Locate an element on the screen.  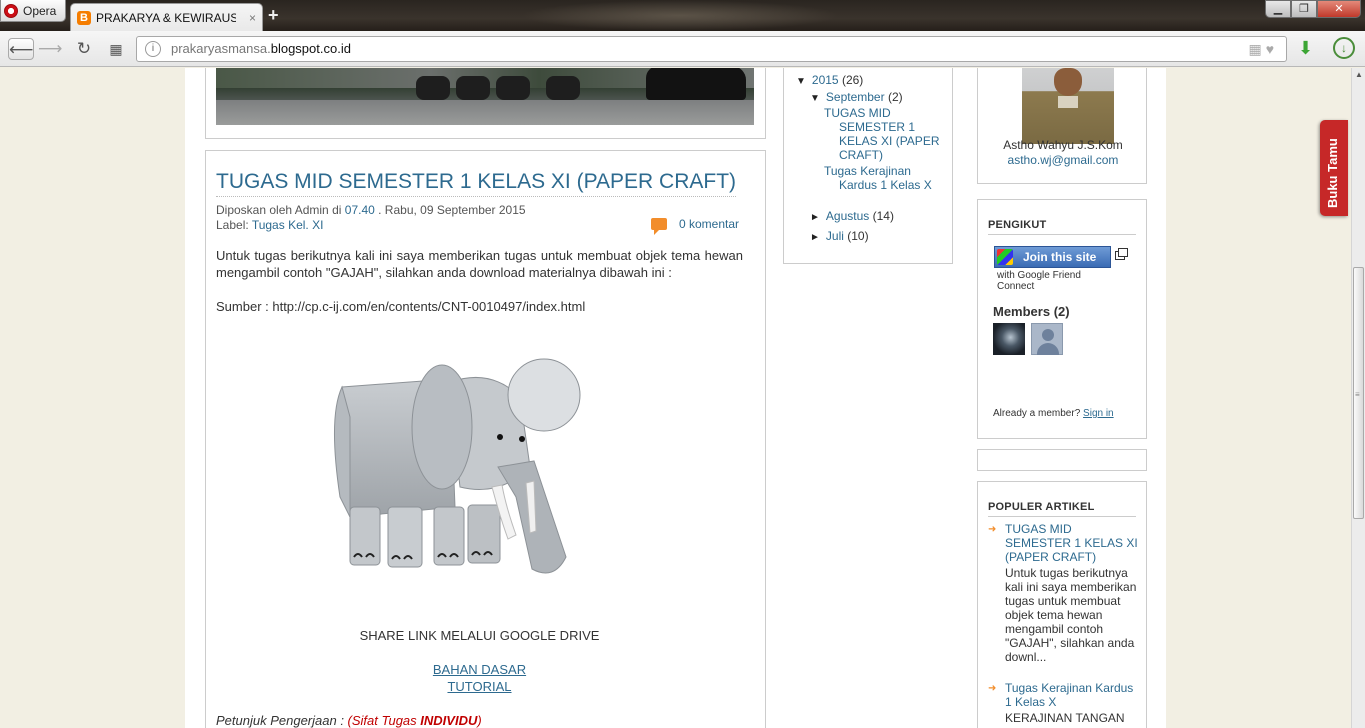
address-bar-actions: ▦♥ is located at coordinates (1263, 49).